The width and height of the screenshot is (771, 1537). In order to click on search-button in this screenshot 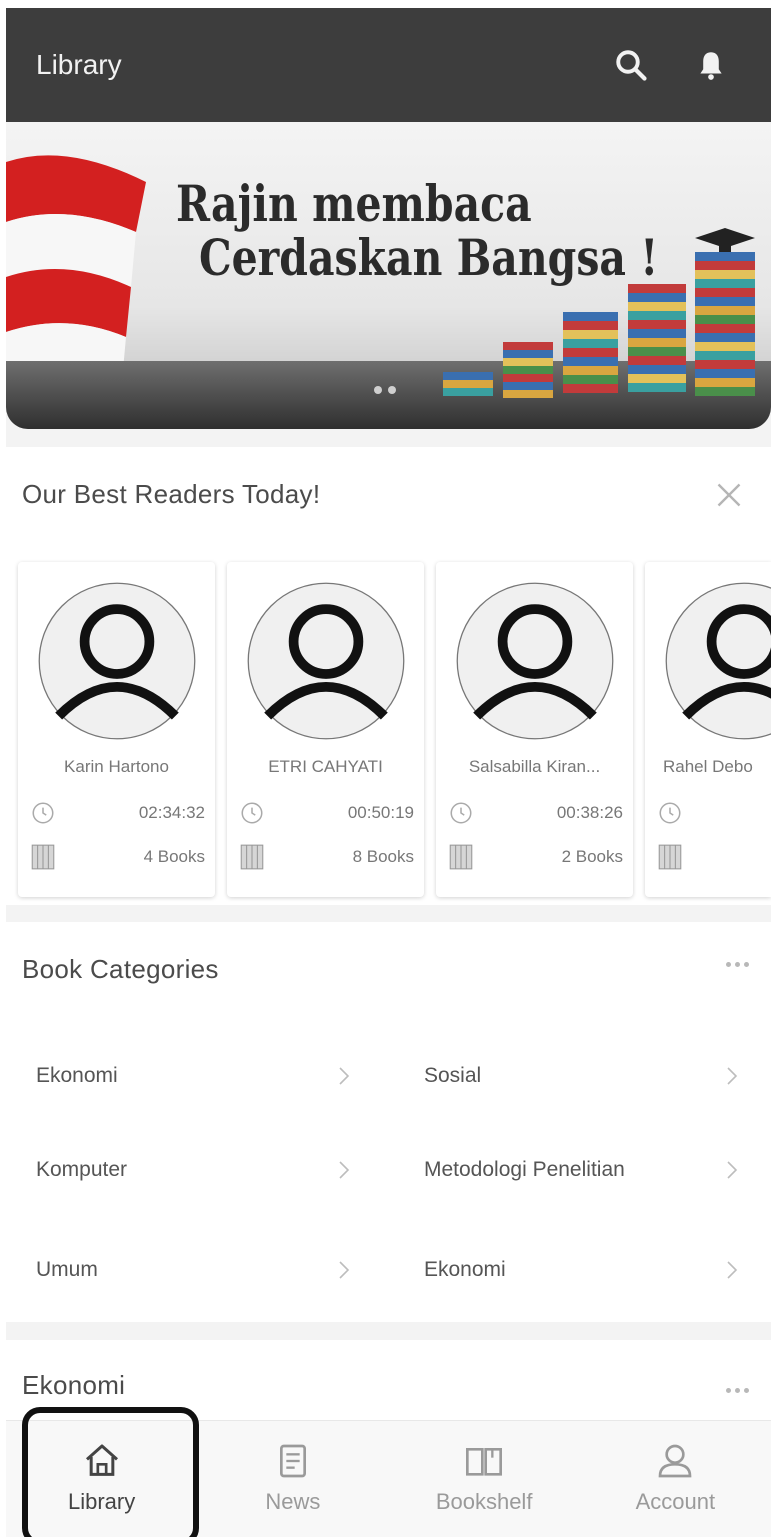, I will do `click(631, 65)`.